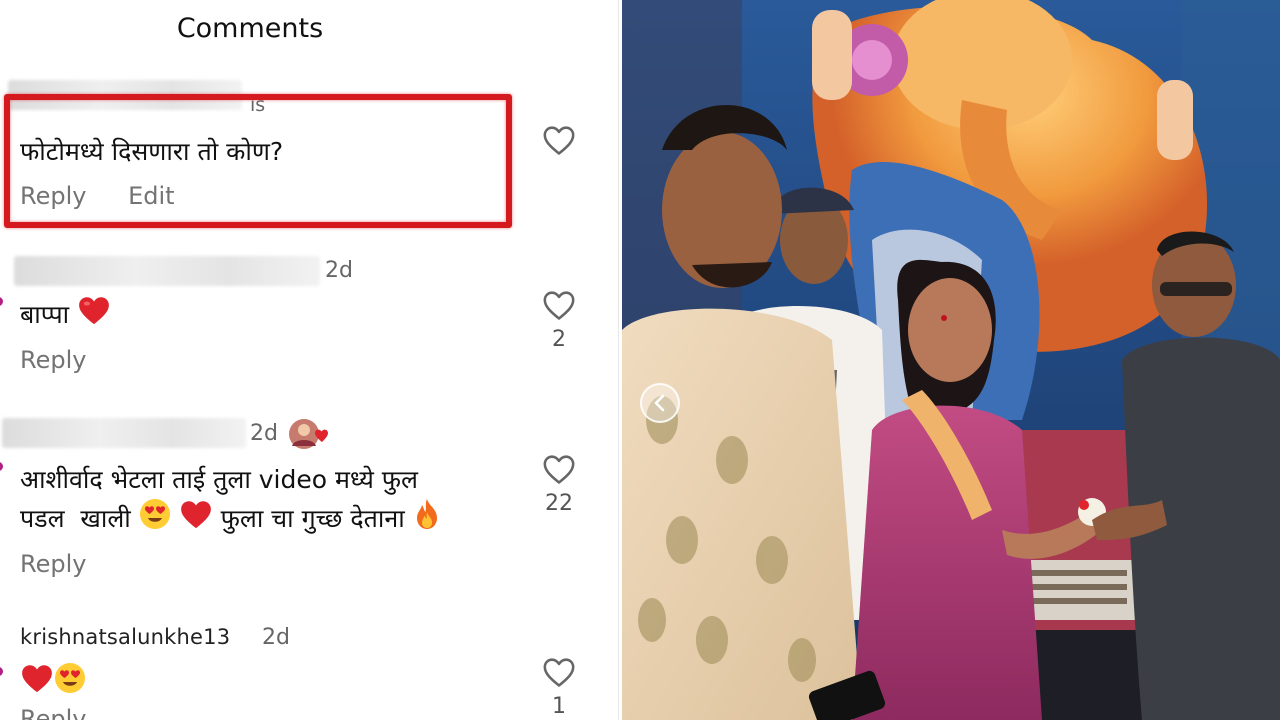 The image size is (1280, 720). Describe the element at coordinates (75, 518) in the screenshot. I see `comment-text-content: पडल खाली` at that location.